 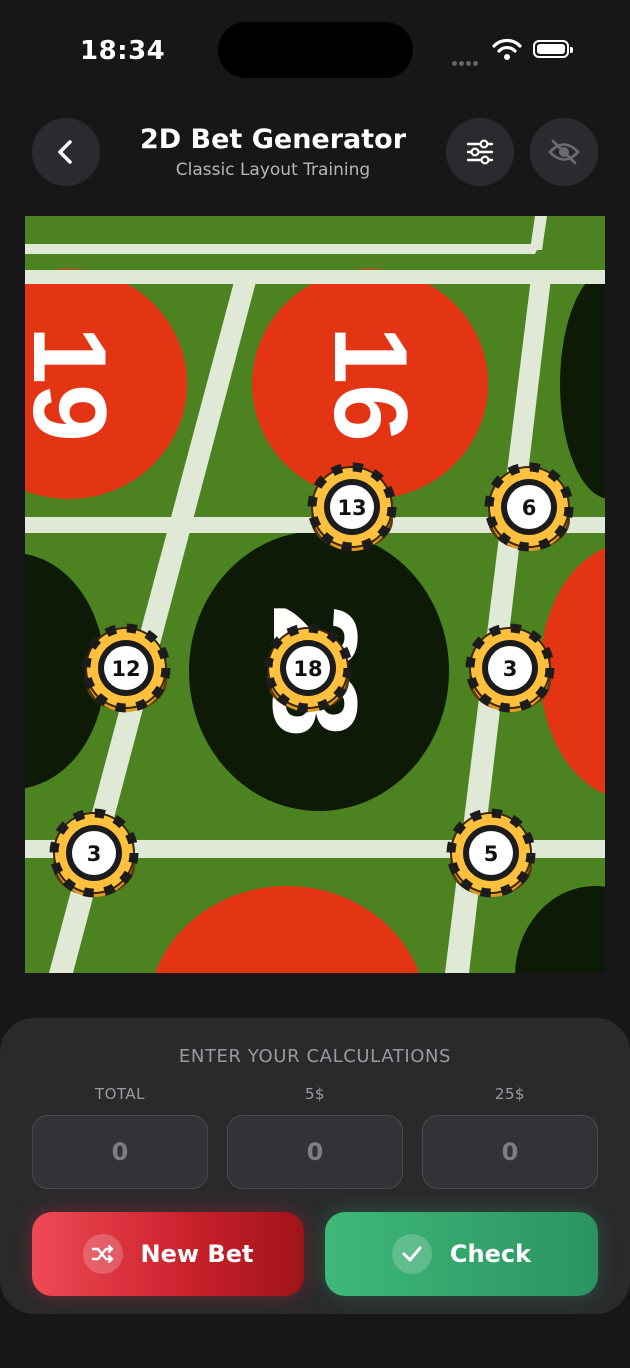 I want to click on back-button, so click(x=66, y=152).